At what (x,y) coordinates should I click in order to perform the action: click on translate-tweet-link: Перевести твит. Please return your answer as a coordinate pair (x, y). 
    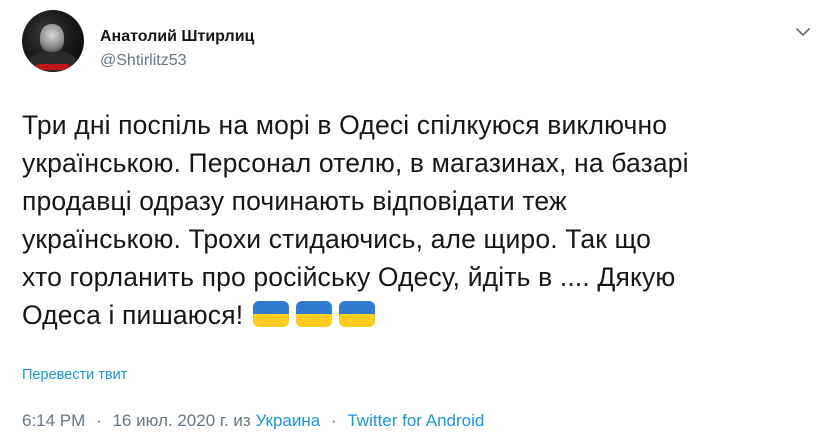
    Looking at the image, I should click on (74, 375).